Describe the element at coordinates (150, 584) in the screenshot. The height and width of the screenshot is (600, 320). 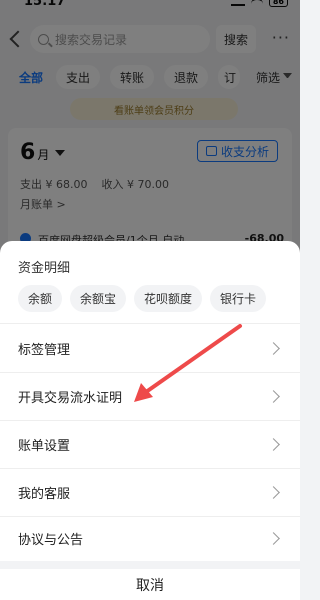
I see `cancel-button: 取消` at that location.